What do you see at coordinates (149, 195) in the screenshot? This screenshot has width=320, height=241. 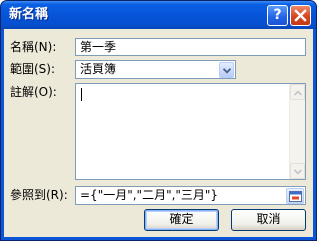 I see `refers-to-value: ={"一月","二月","三月"}` at bounding box center [149, 195].